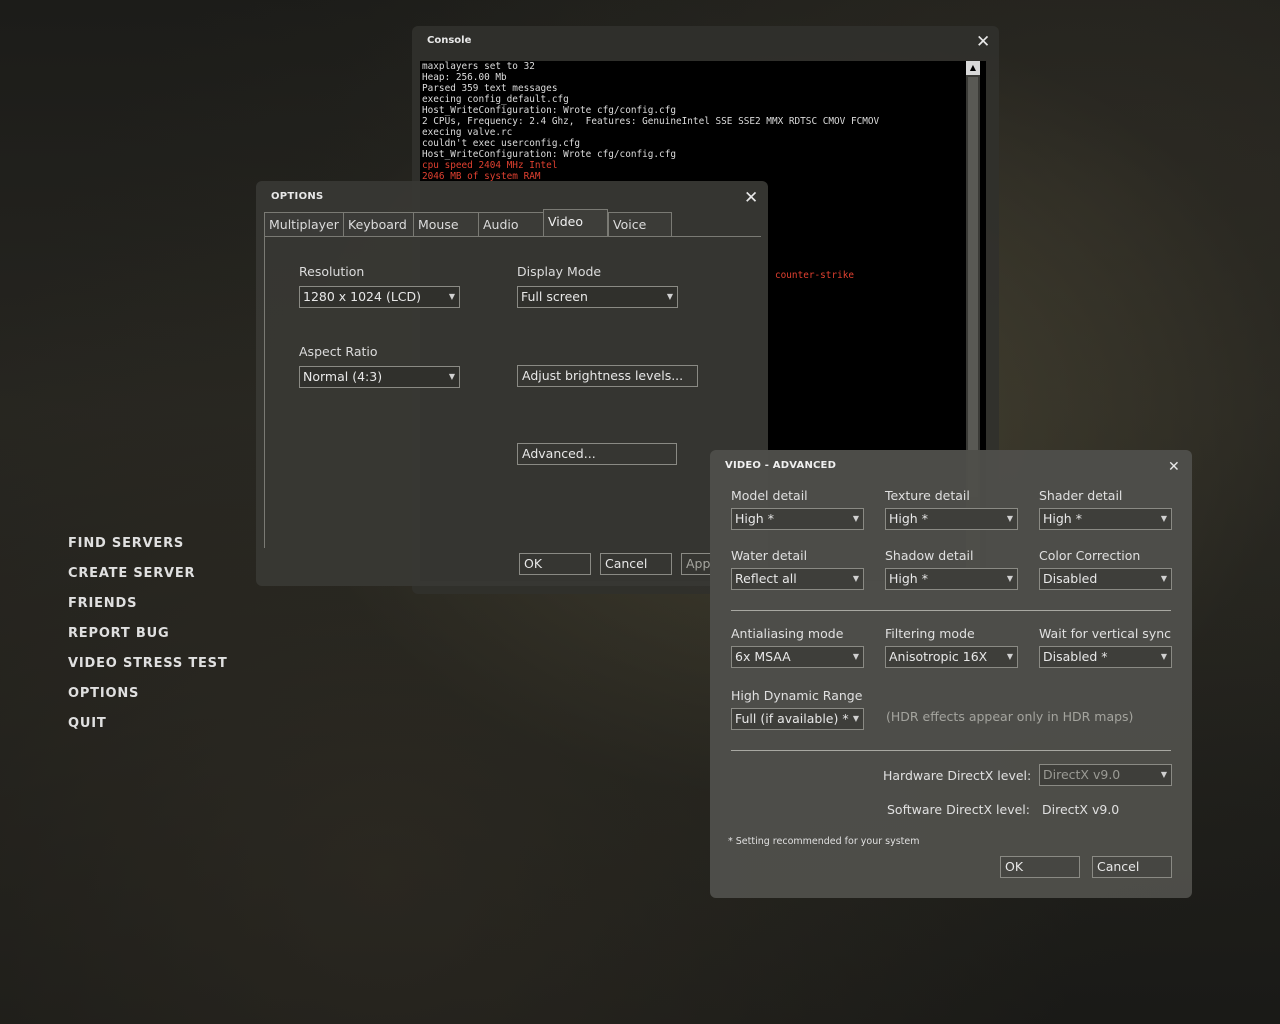  Describe the element at coordinates (597, 297) in the screenshot. I see `display-mode-dropdown: Full screen ▼` at that location.